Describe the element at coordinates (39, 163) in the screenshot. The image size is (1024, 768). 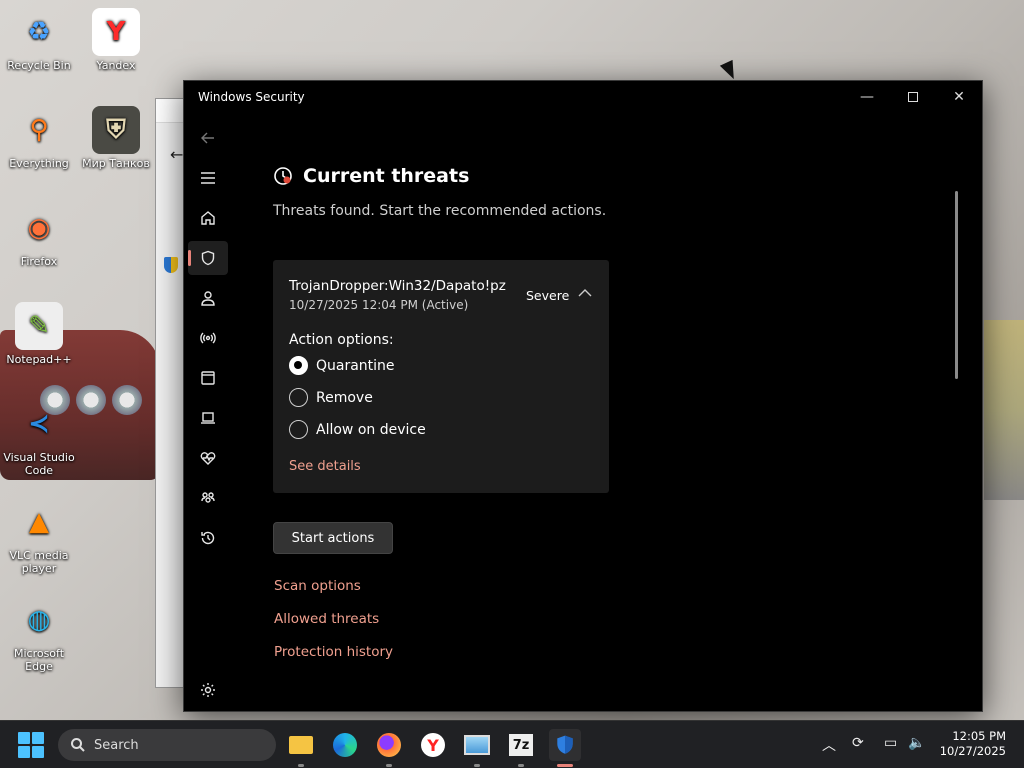
I see `desktop-icon-label: Everything` at that location.